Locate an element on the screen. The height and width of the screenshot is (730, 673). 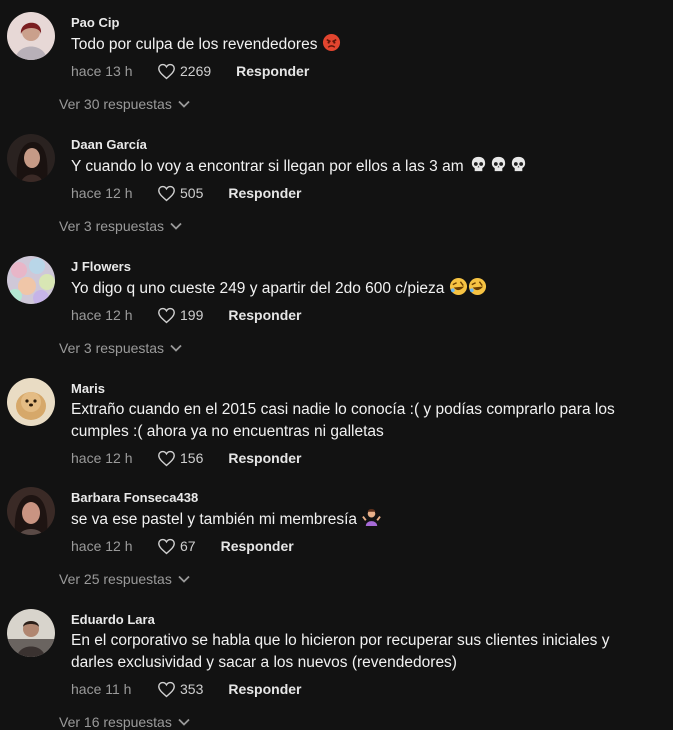
person-shrugging-icon is located at coordinates (371, 521).